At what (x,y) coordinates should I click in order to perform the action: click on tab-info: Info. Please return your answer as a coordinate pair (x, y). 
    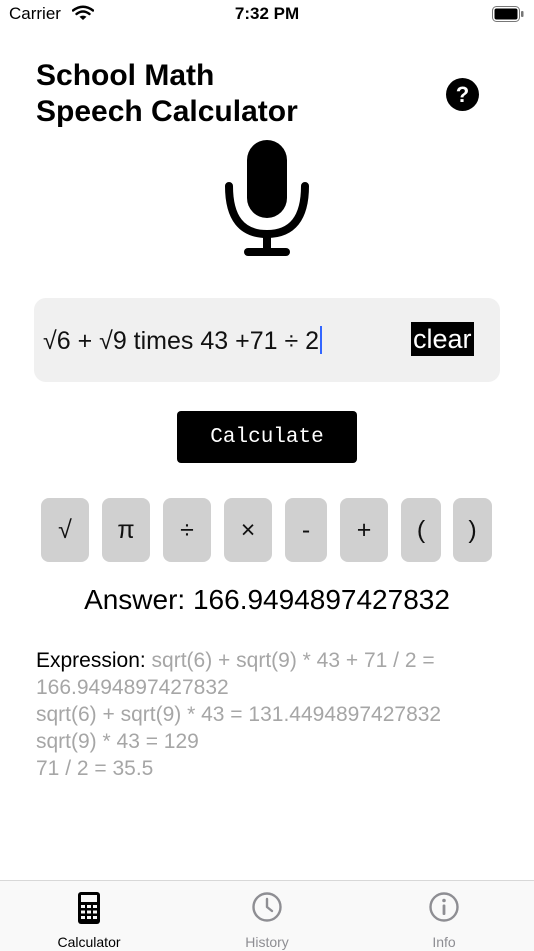
    Looking at the image, I should click on (444, 916).